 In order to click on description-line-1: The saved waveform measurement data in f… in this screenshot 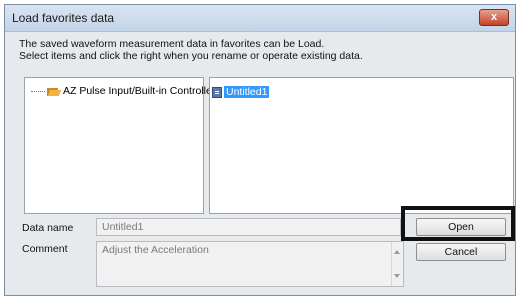, I will do `click(172, 44)`.